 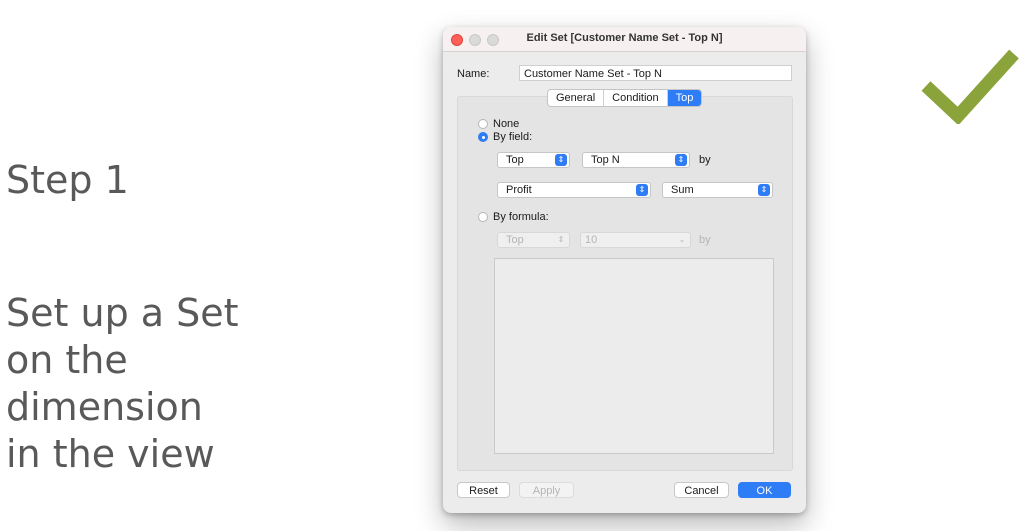 I want to click on step-heading: Step 1, so click(x=67, y=180).